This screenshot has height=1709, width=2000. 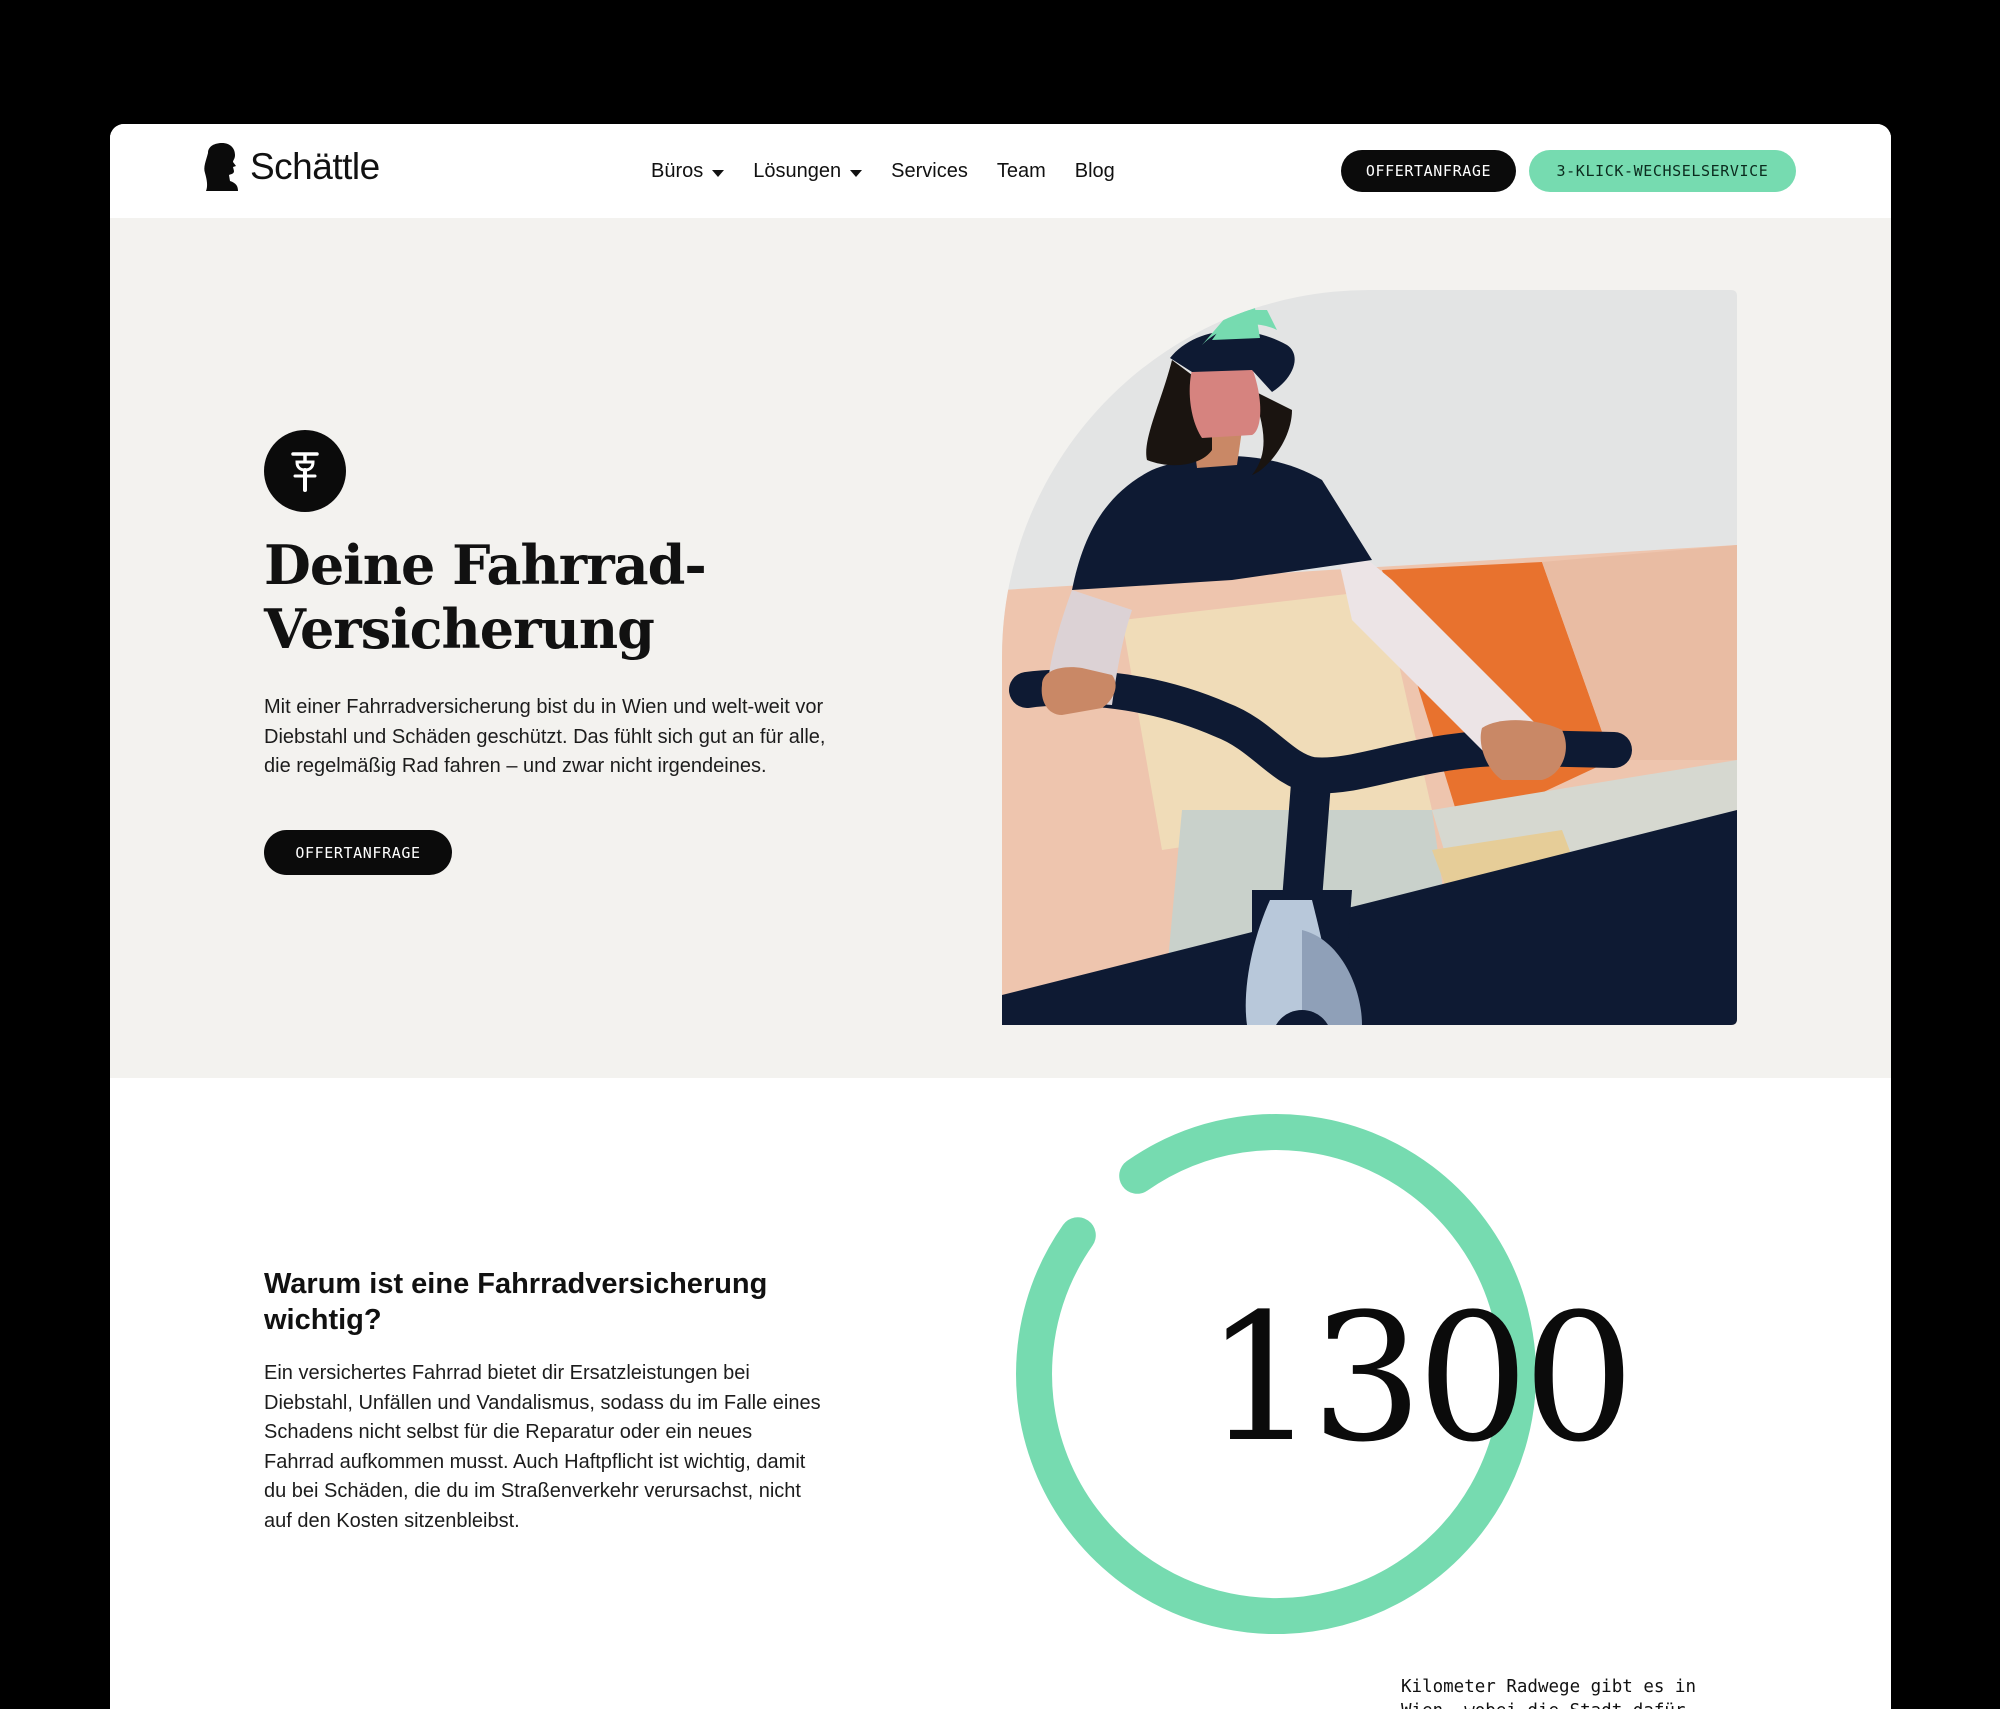 I want to click on hero-title-line-1: Deine Fahrrad-, so click(x=485, y=565).